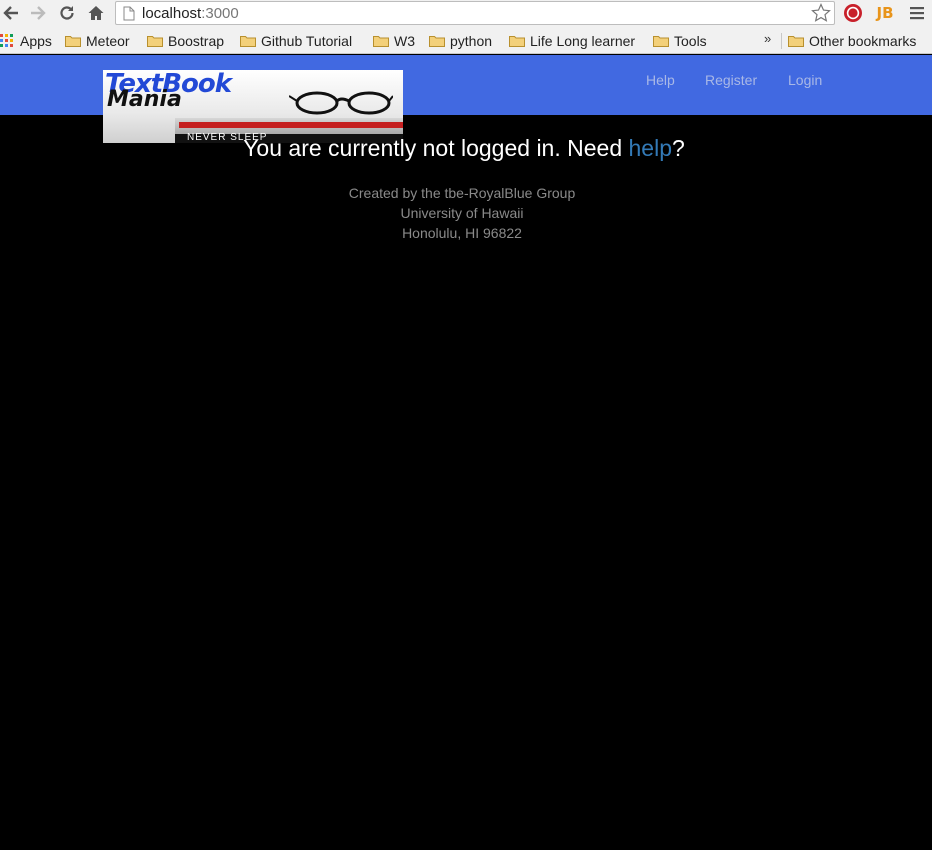 The height and width of the screenshot is (850, 932). Describe the element at coordinates (462, 233) in the screenshot. I see `footer-address: Honolulu, HI 96822` at that location.